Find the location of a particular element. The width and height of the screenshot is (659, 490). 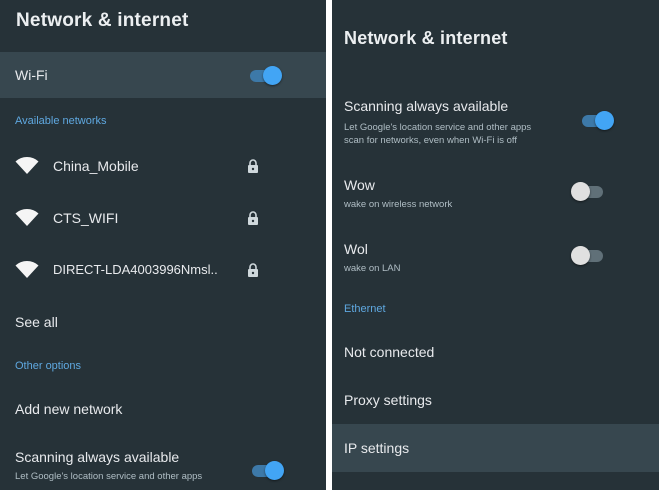

available-networks-header: Available networks is located at coordinates (61, 121).